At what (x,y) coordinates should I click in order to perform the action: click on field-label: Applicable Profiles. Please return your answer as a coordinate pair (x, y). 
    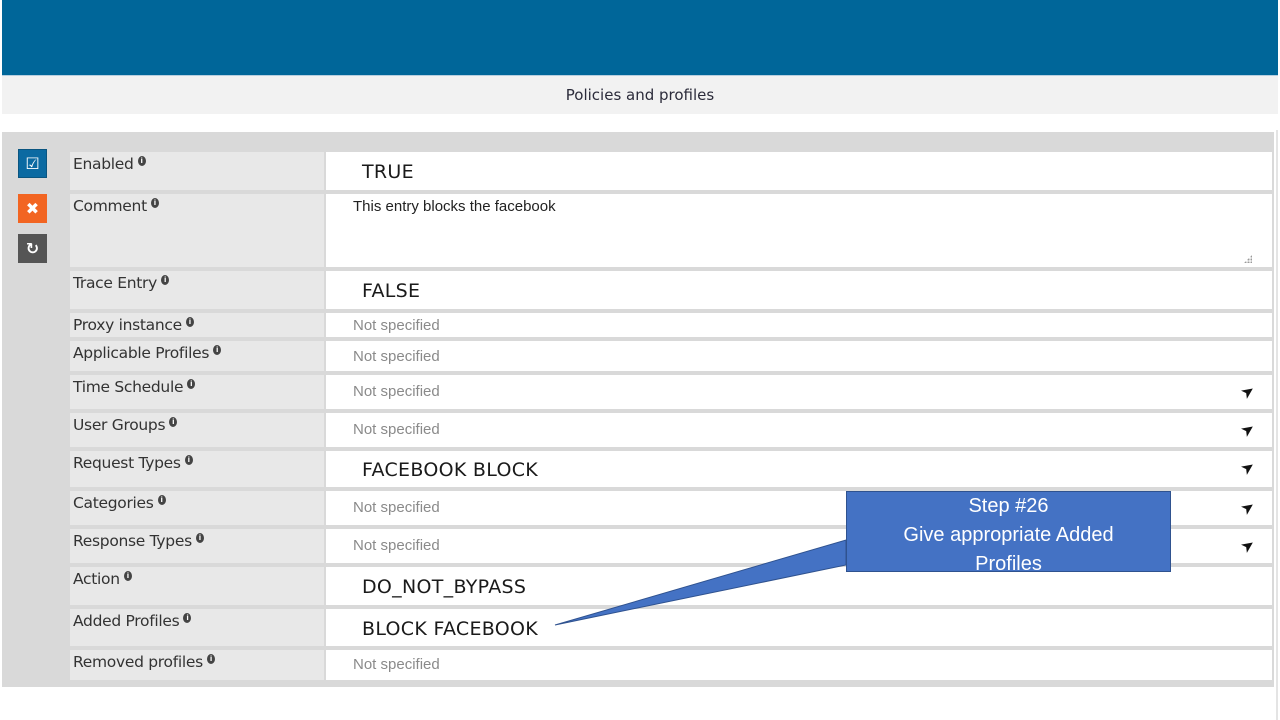
    Looking at the image, I should click on (141, 353).